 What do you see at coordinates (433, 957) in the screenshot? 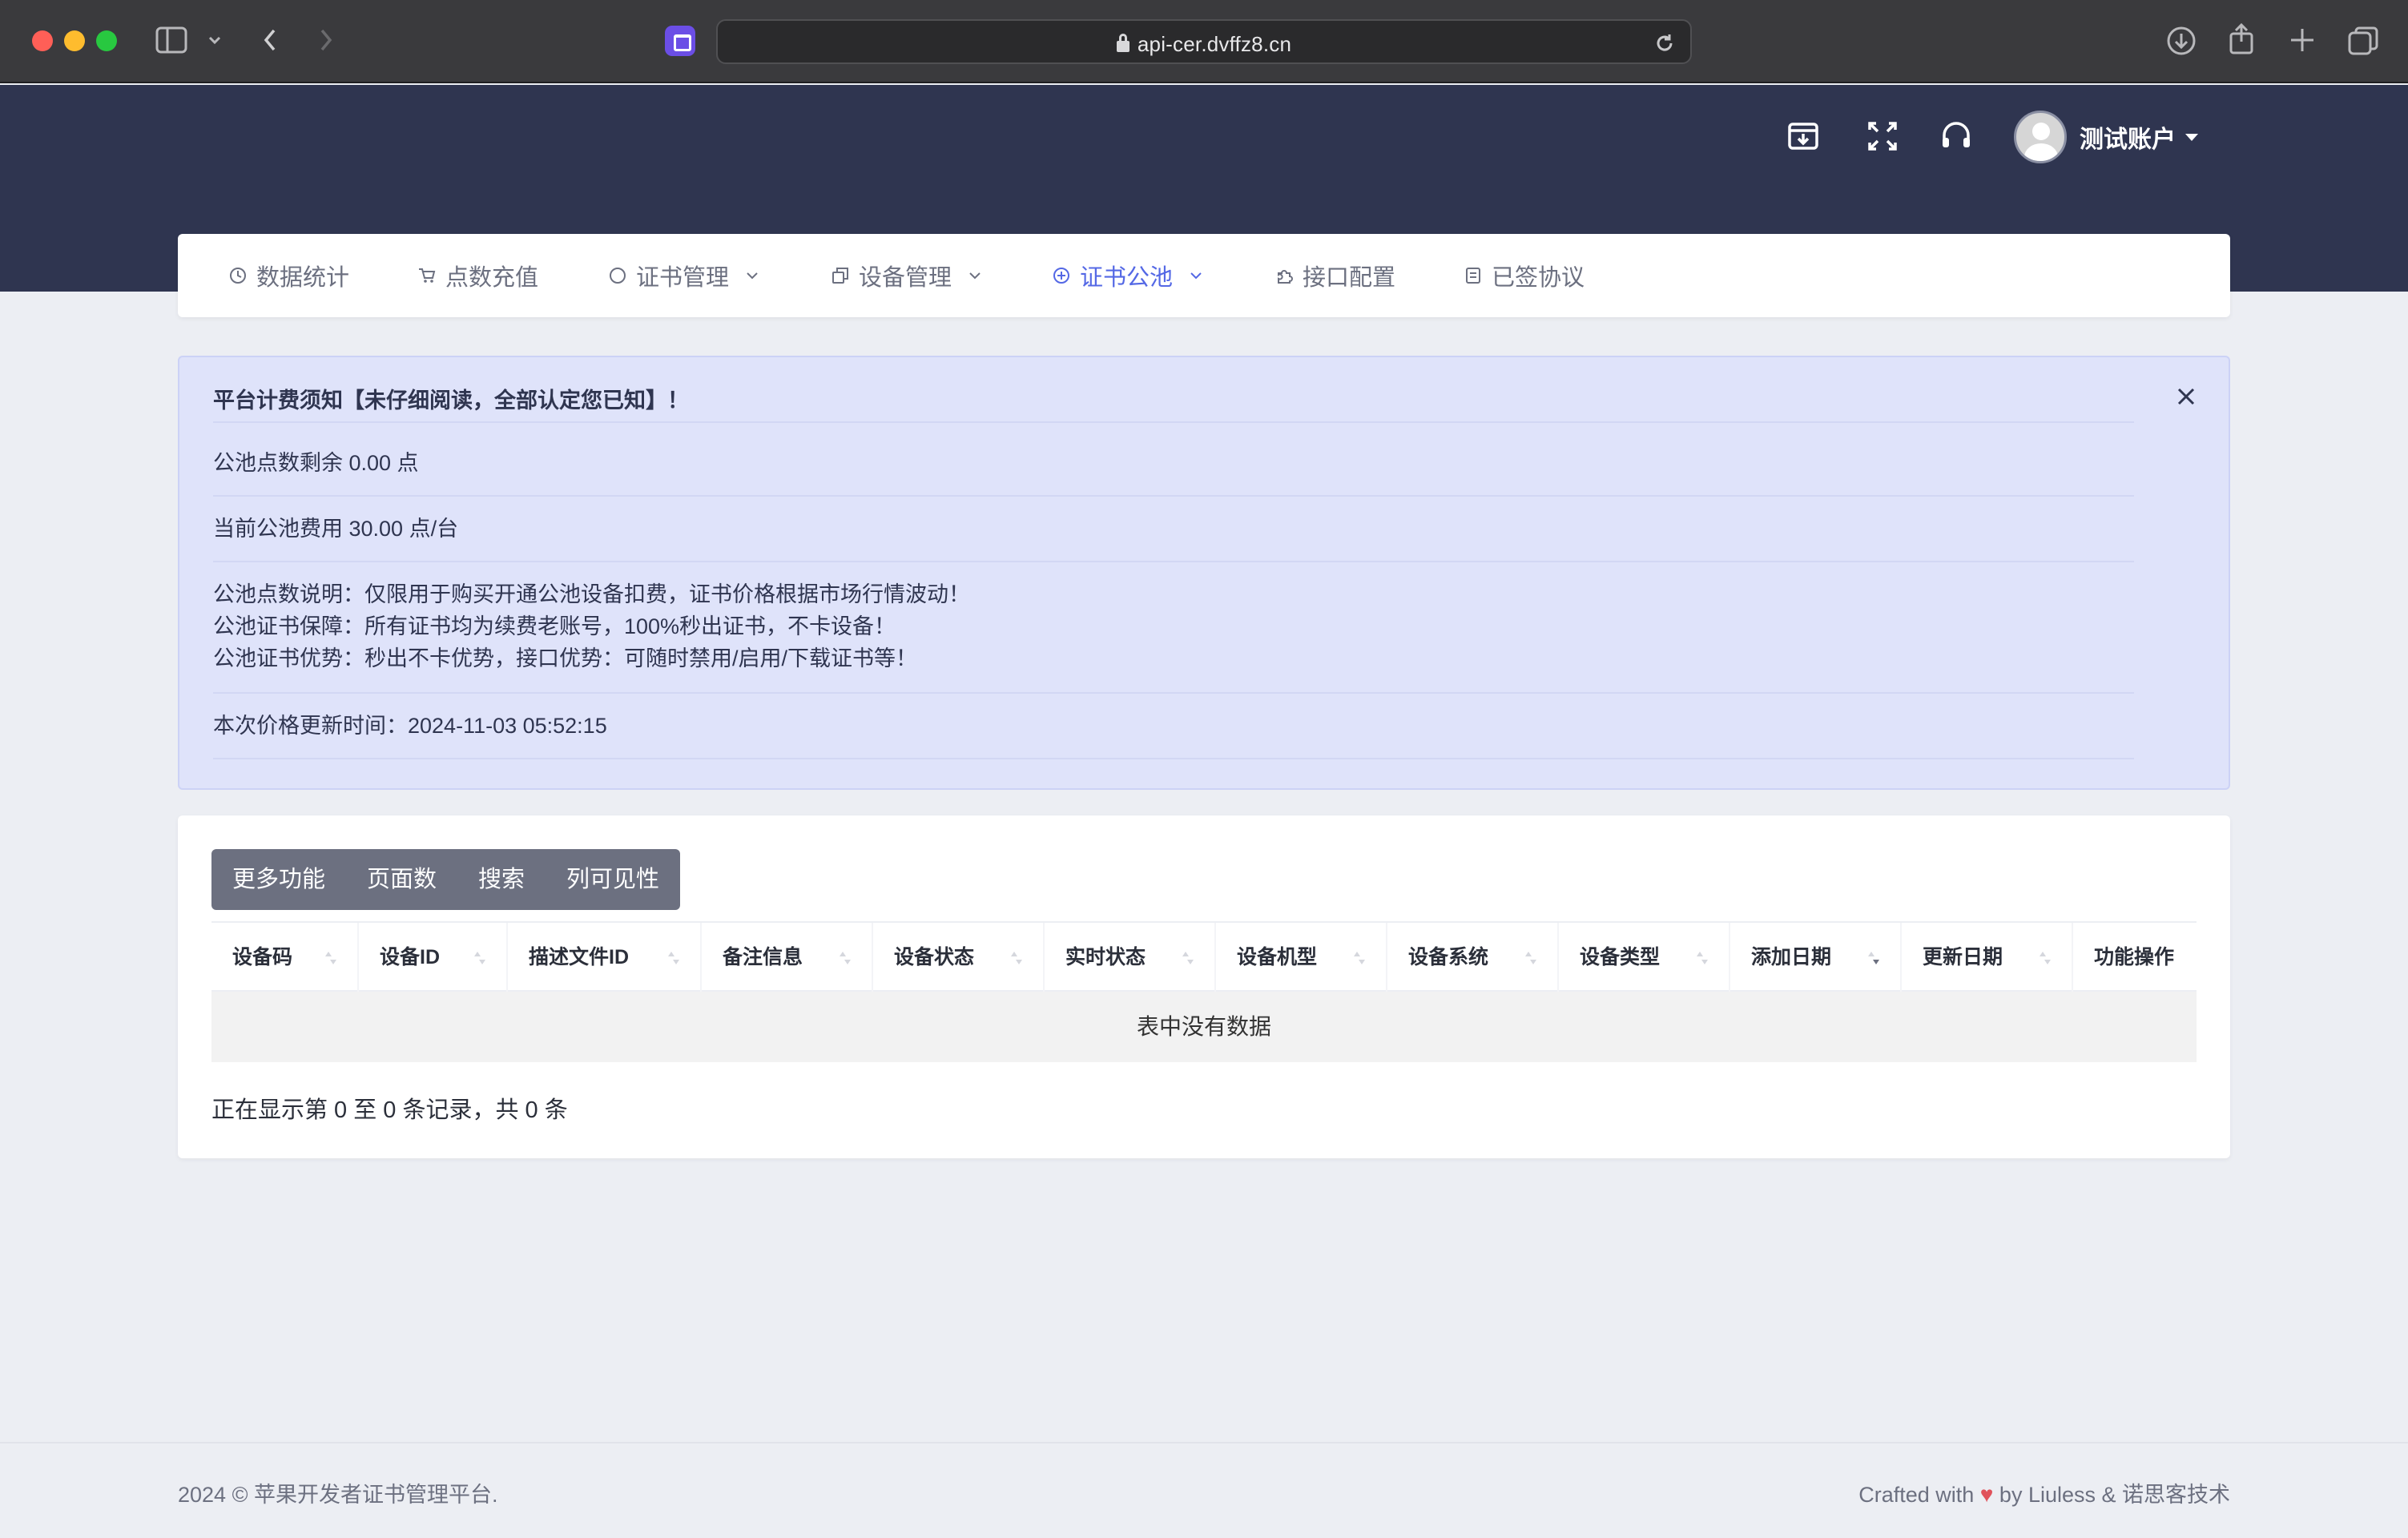
I see `column-header: 设备ID` at bounding box center [433, 957].